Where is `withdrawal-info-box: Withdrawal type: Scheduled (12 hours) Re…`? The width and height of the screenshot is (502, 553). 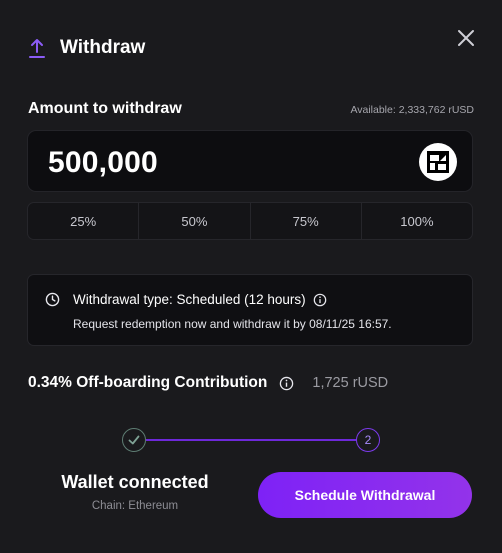 withdrawal-info-box: Withdrawal type: Scheduled (12 hours) Re… is located at coordinates (250, 310).